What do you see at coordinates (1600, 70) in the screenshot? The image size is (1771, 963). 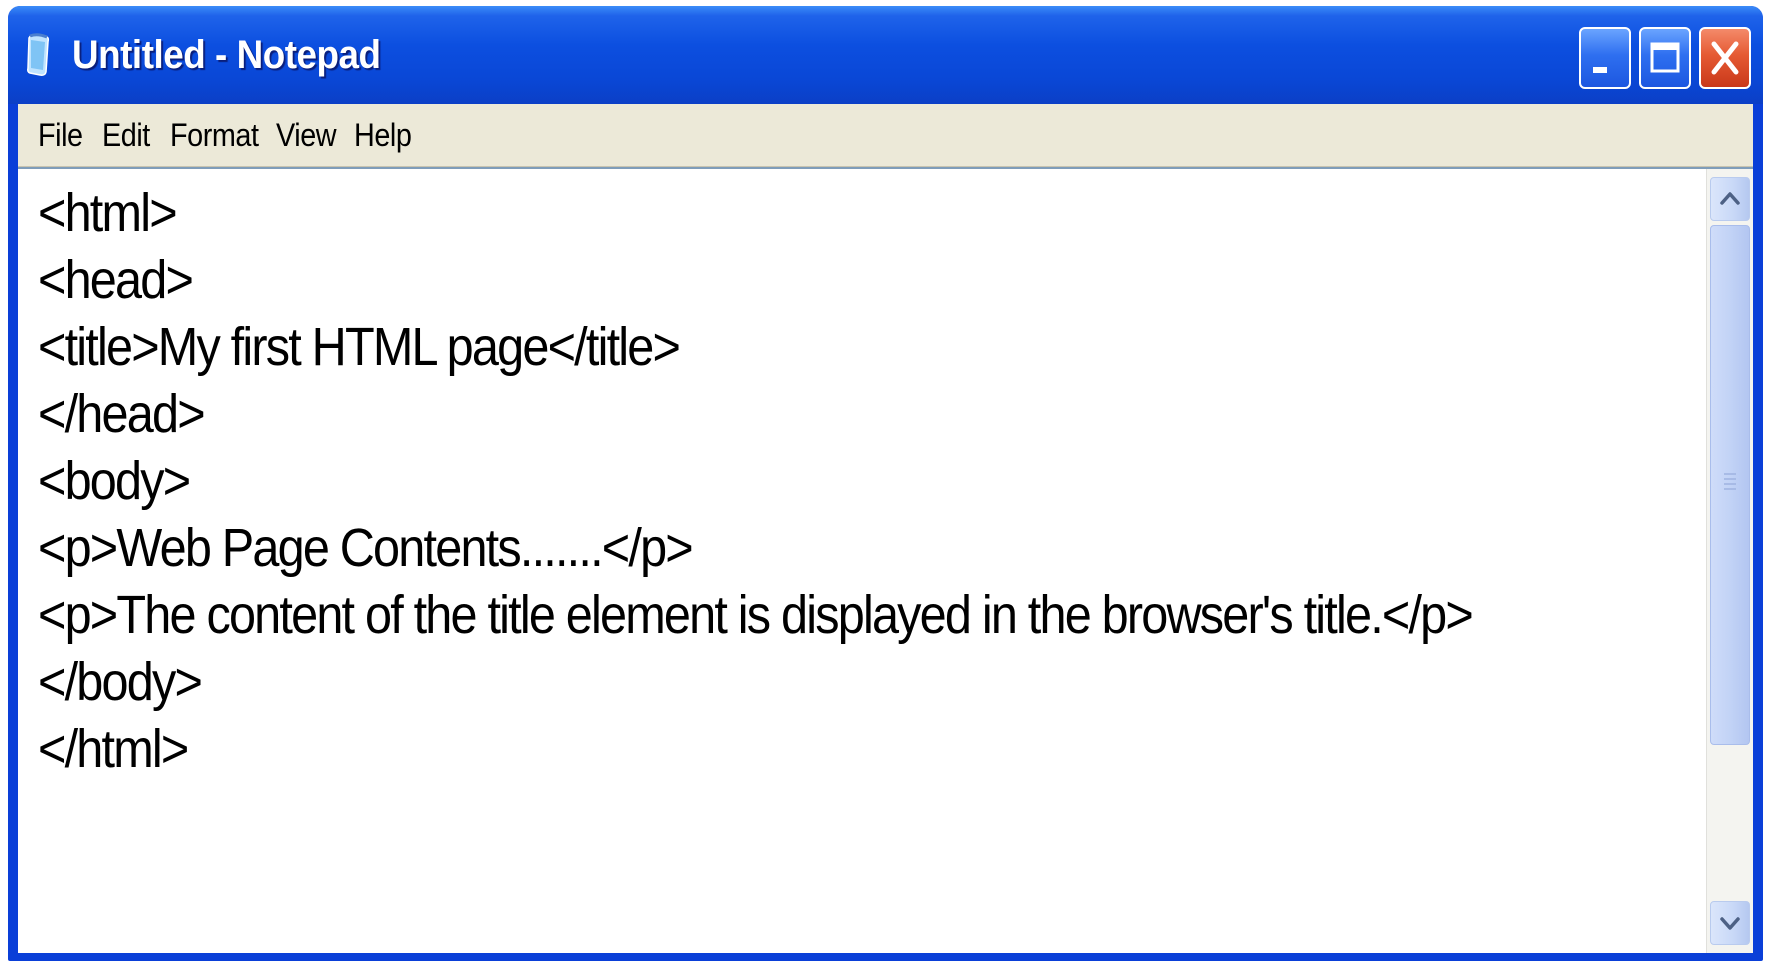 I see `minimize-icon` at bounding box center [1600, 70].